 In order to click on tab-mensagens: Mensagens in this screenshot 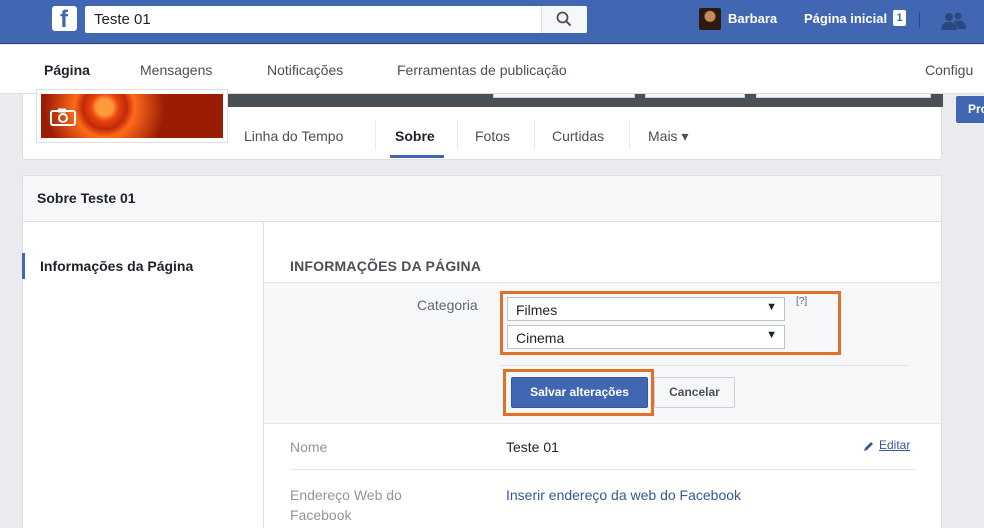, I will do `click(176, 70)`.